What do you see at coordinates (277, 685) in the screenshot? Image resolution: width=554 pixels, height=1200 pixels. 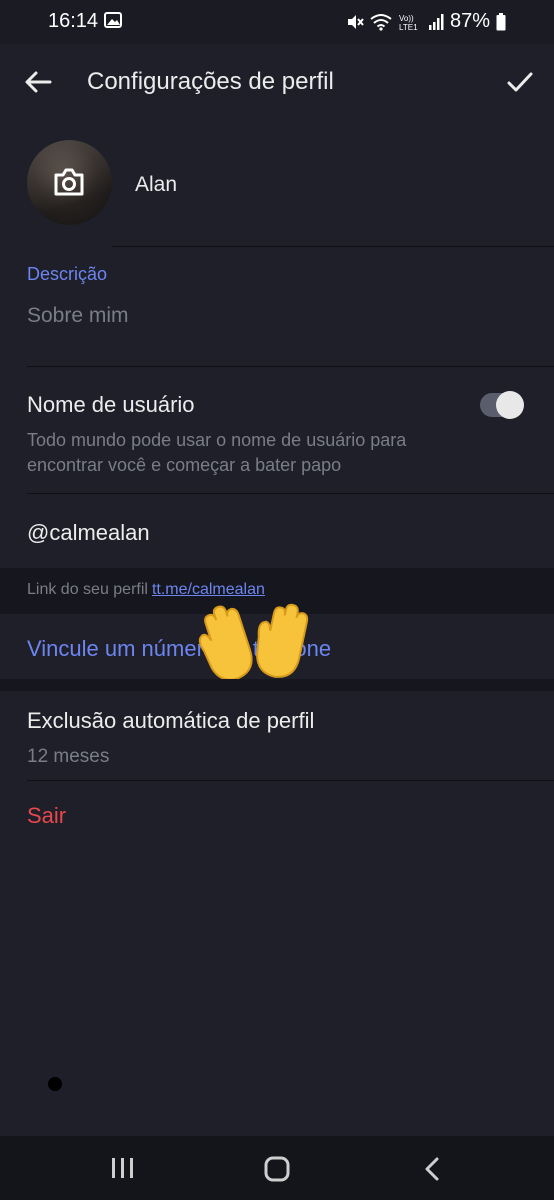 I see `section-separator` at bounding box center [277, 685].